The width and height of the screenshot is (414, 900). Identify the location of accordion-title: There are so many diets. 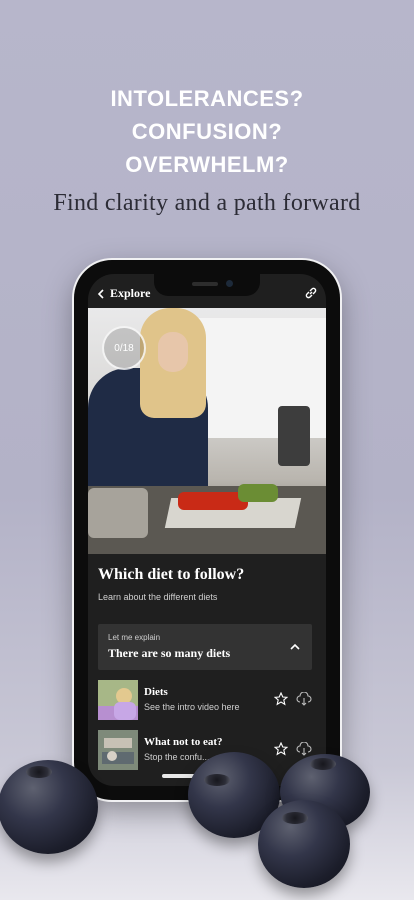
(169, 653).